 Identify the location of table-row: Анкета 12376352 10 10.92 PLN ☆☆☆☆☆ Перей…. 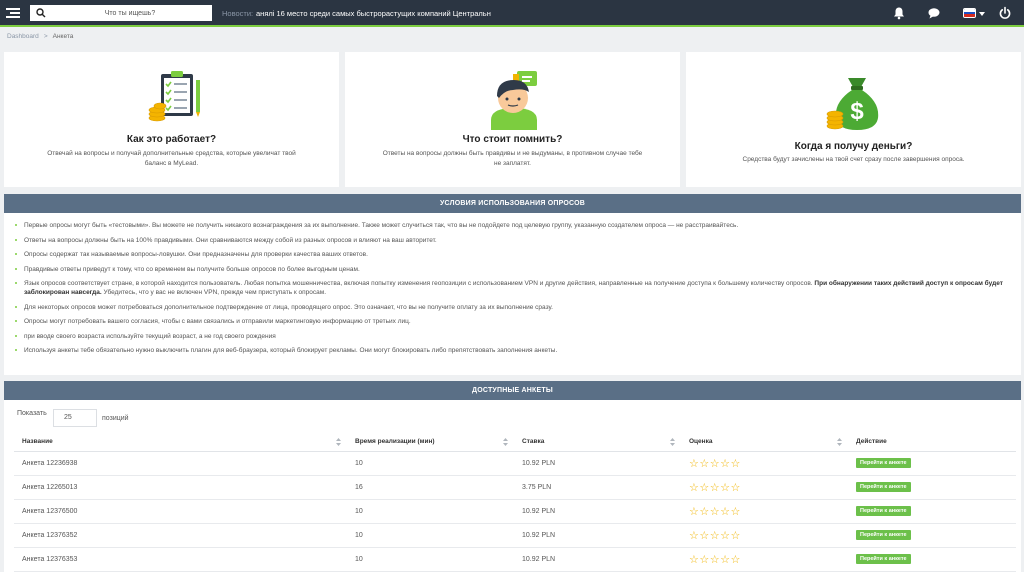
(515, 535).